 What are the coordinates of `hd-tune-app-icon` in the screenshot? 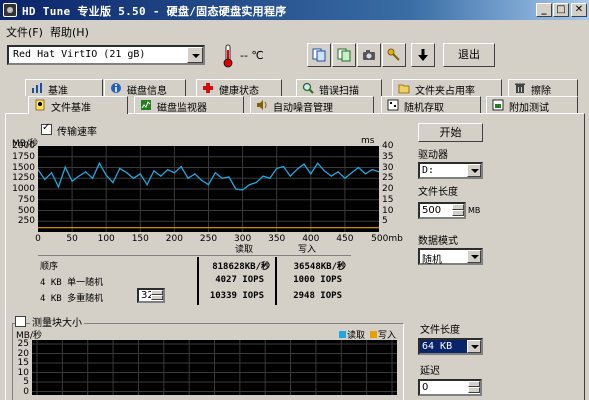 It's located at (10, 10).